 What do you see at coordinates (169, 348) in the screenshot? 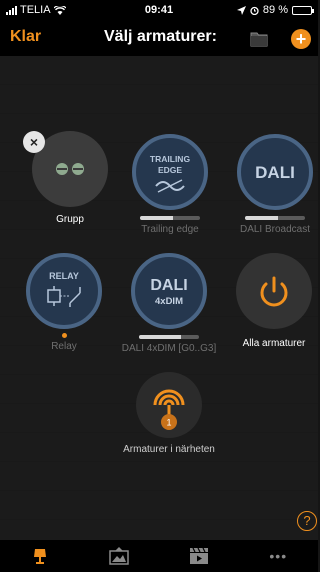
I see `tile-dali-4xdim-label: DALI 4xDIM [G0..G3]` at bounding box center [169, 348].